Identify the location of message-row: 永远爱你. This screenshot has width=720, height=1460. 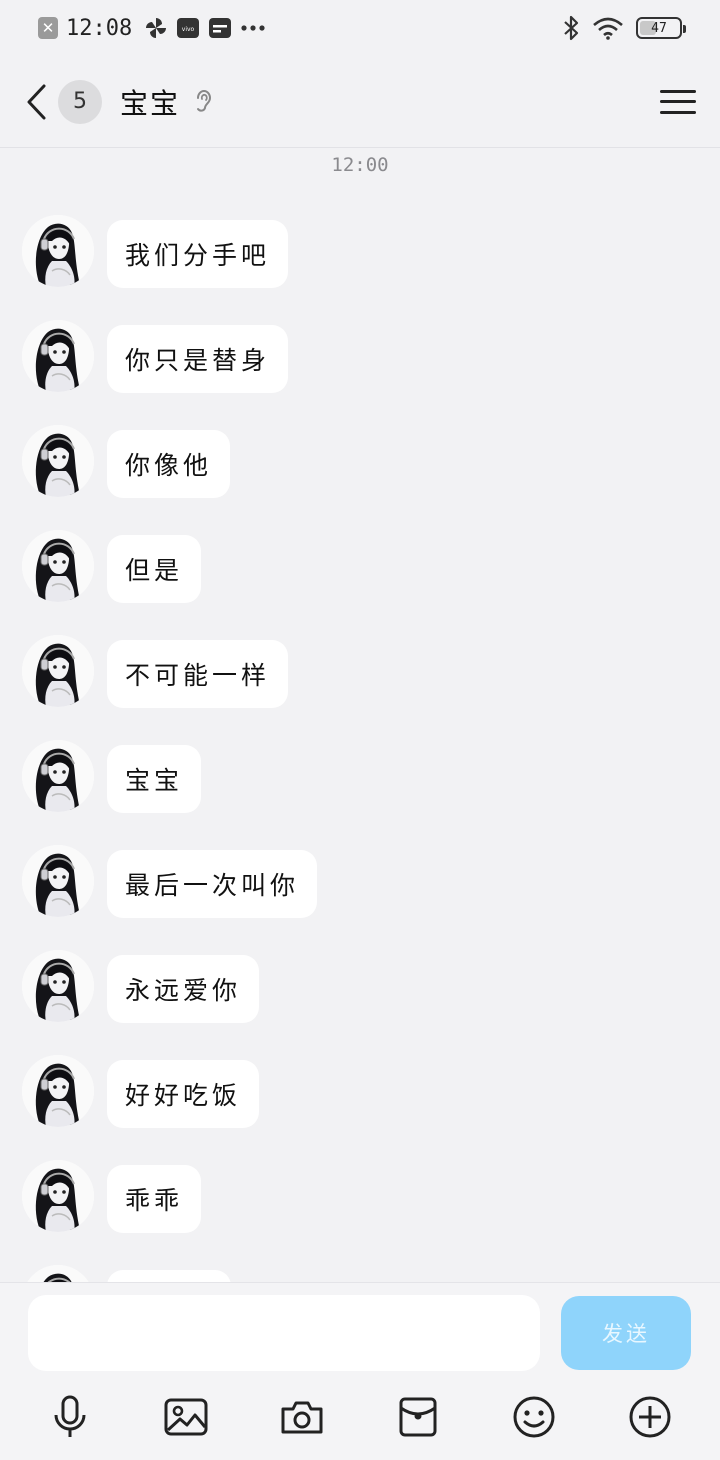
(141, 986).